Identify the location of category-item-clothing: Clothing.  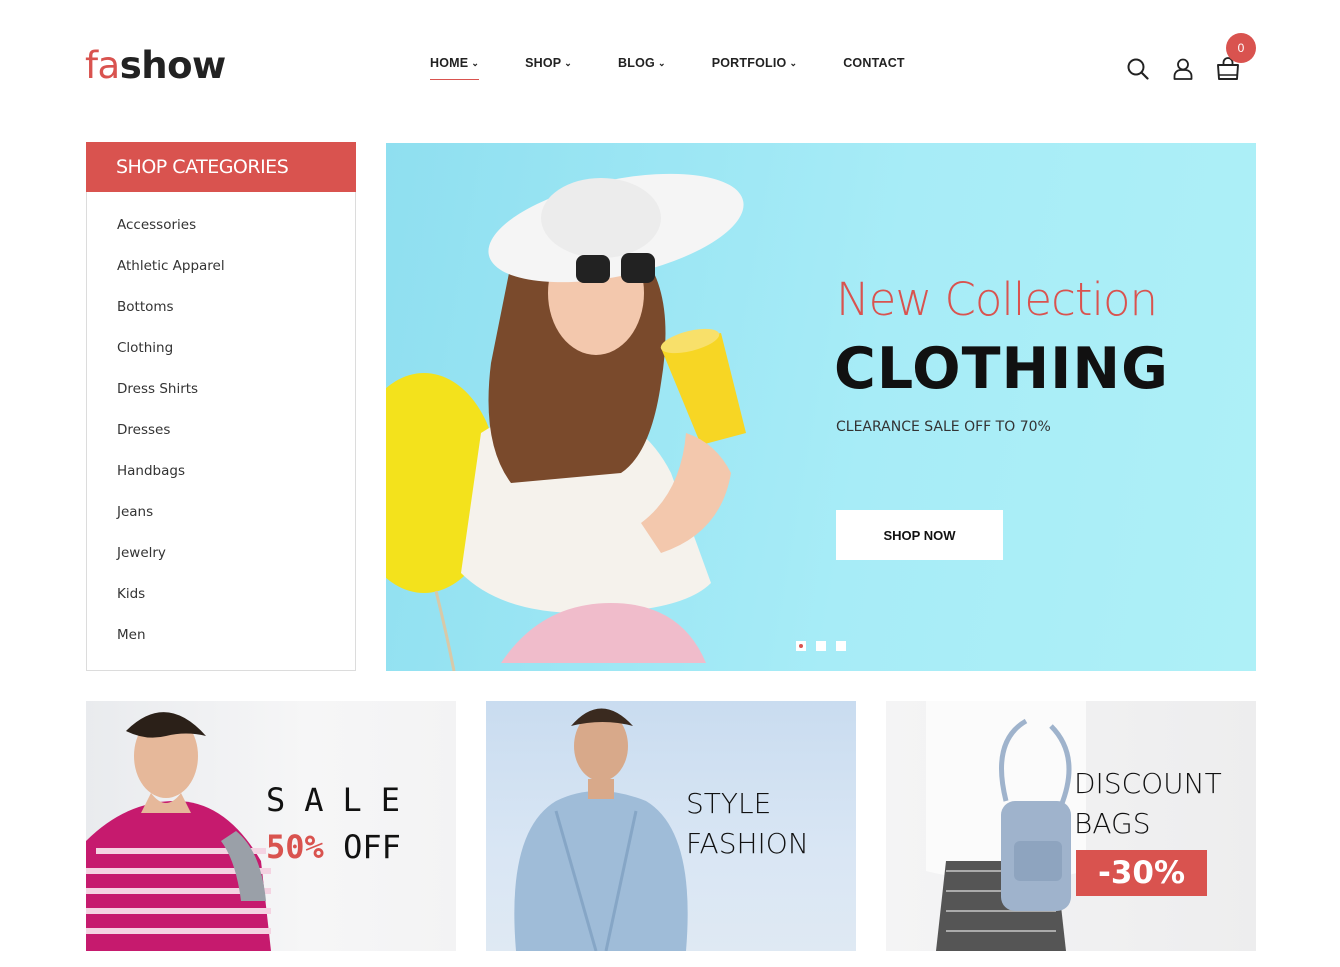
(221, 357).